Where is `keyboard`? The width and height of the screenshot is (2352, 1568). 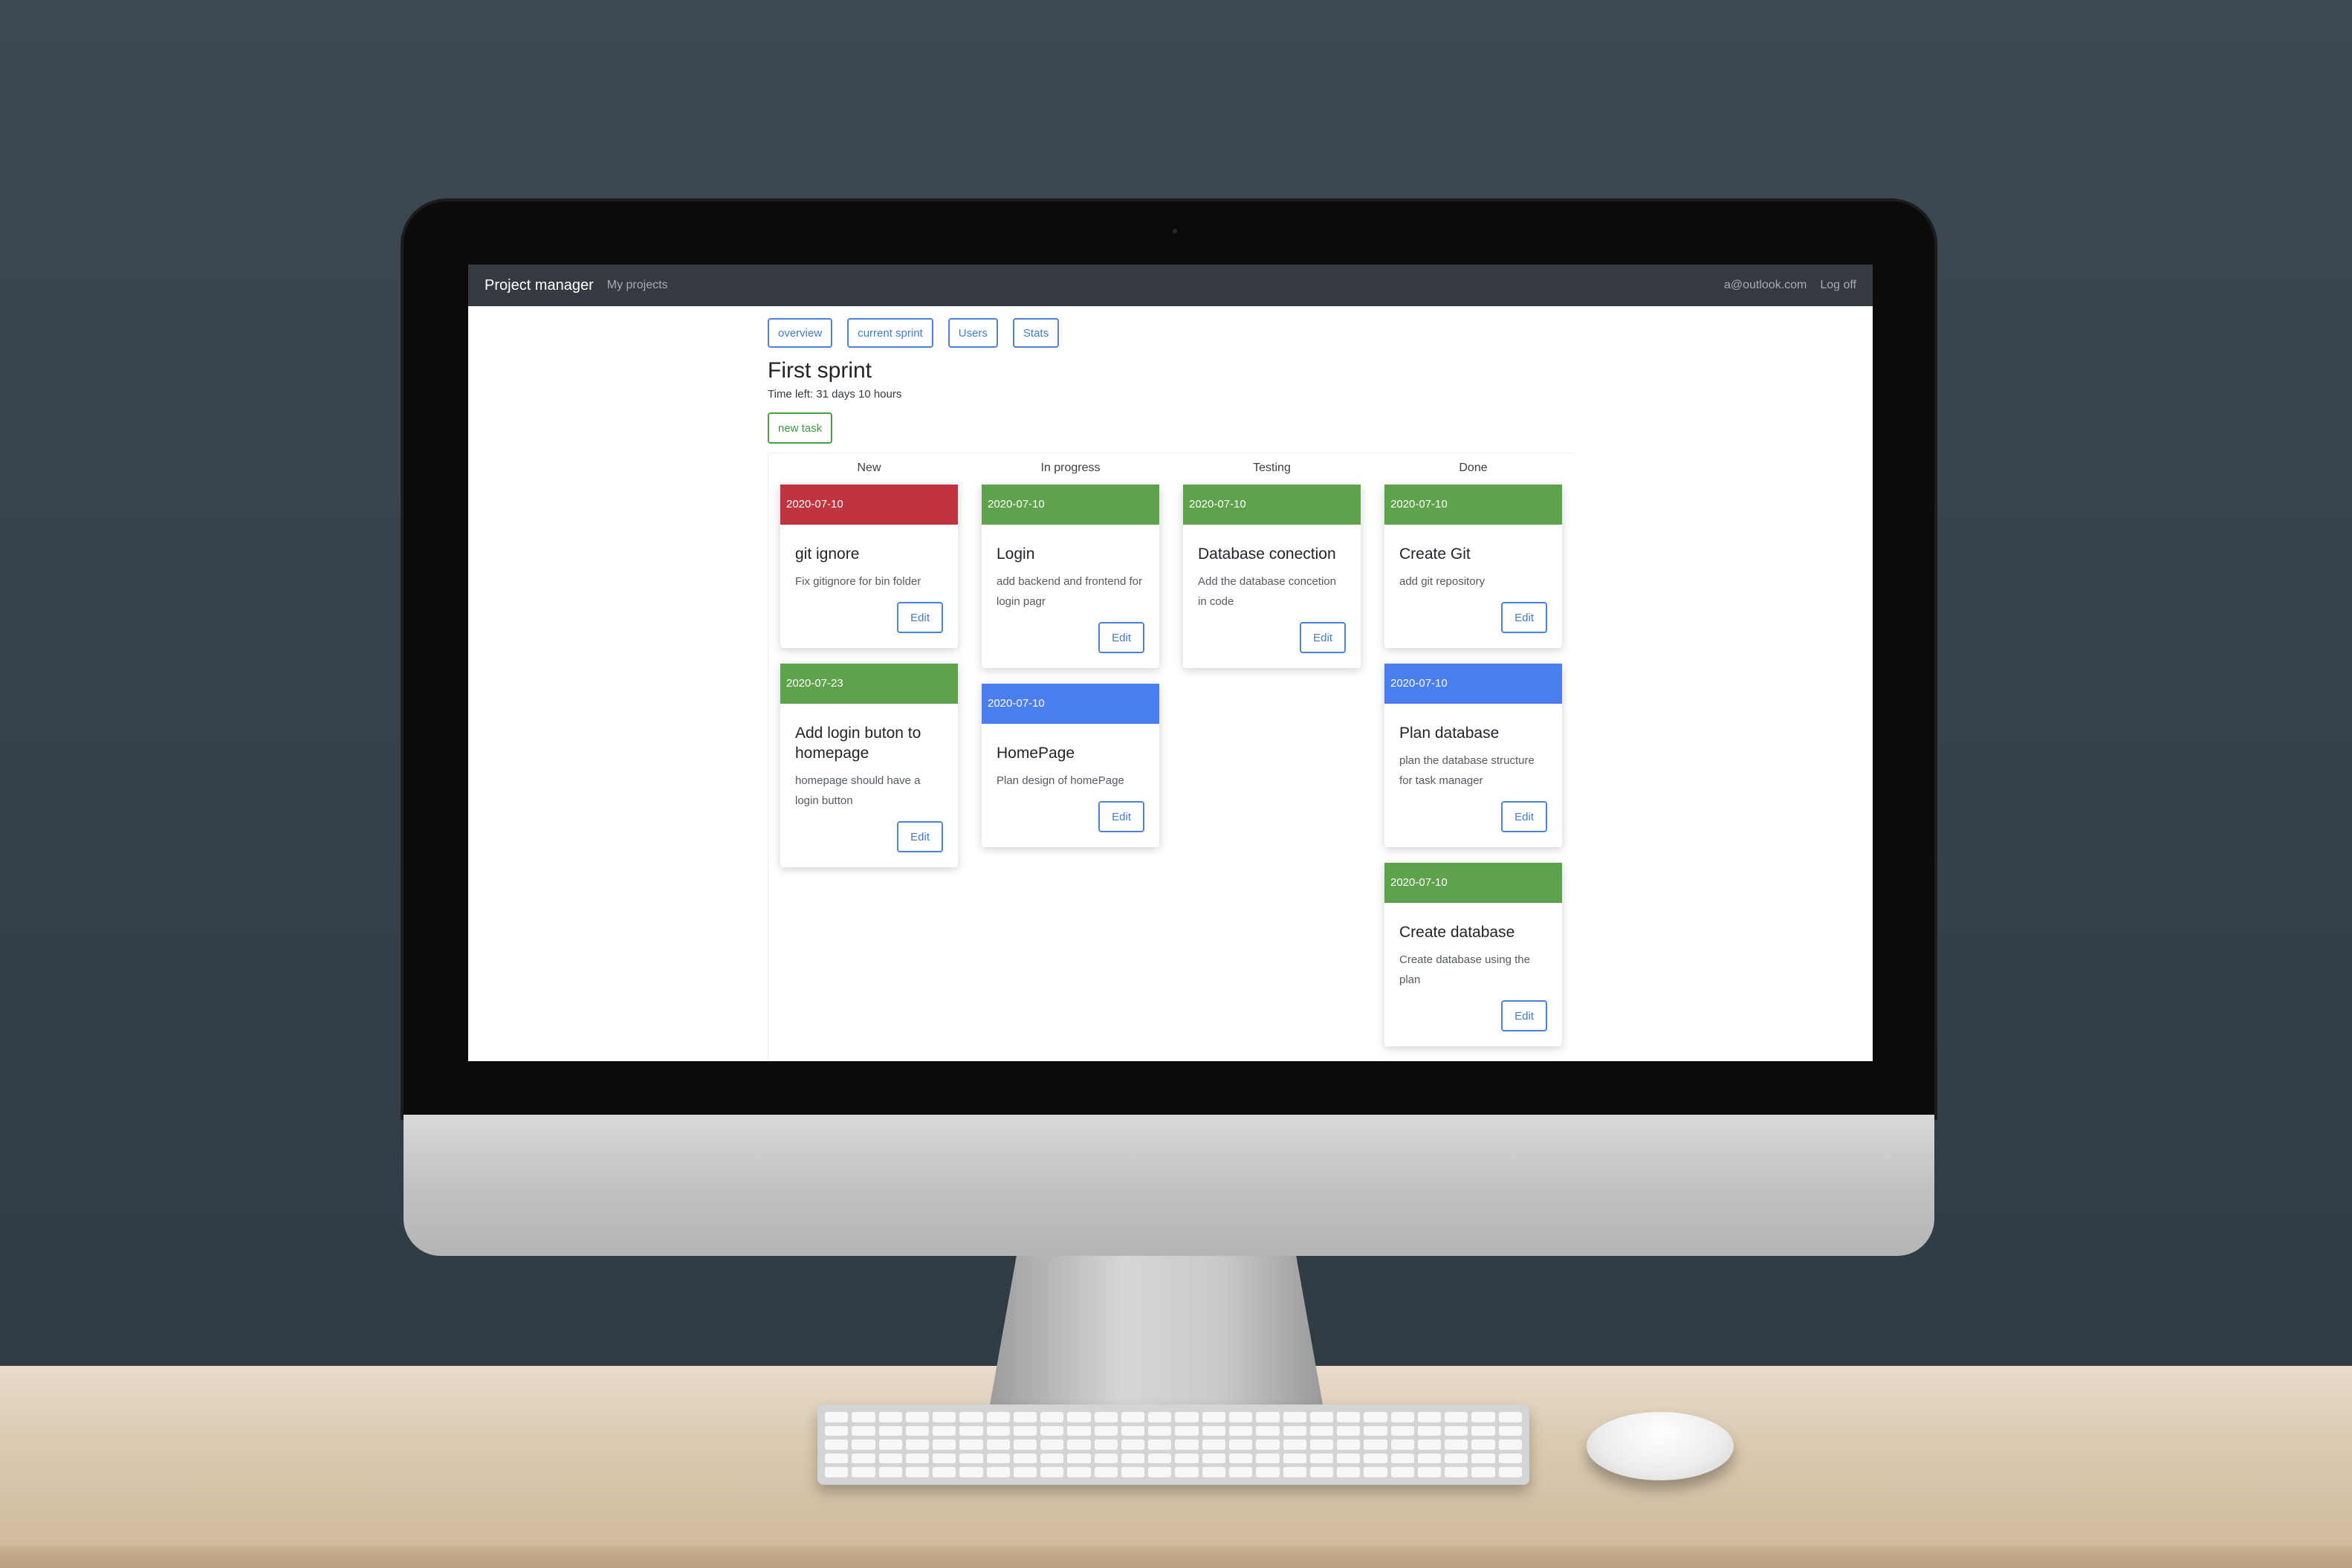
keyboard is located at coordinates (1173, 1445).